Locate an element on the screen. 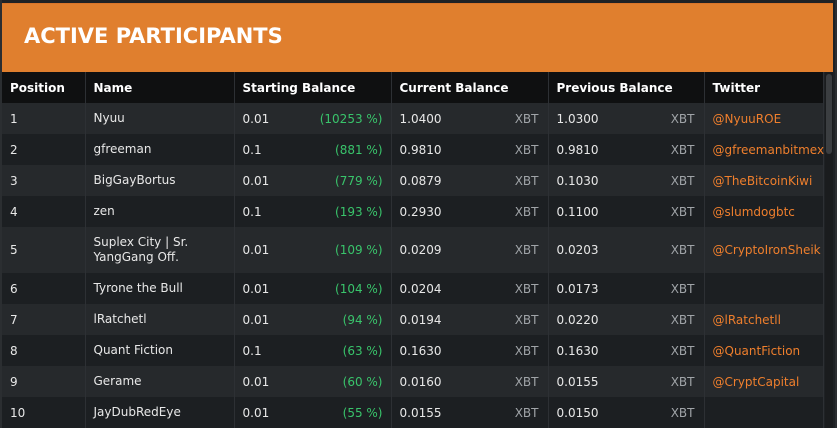 This screenshot has width=837, height=428. current-balance-cell: 0.0160 XBT is located at coordinates (470, 381).